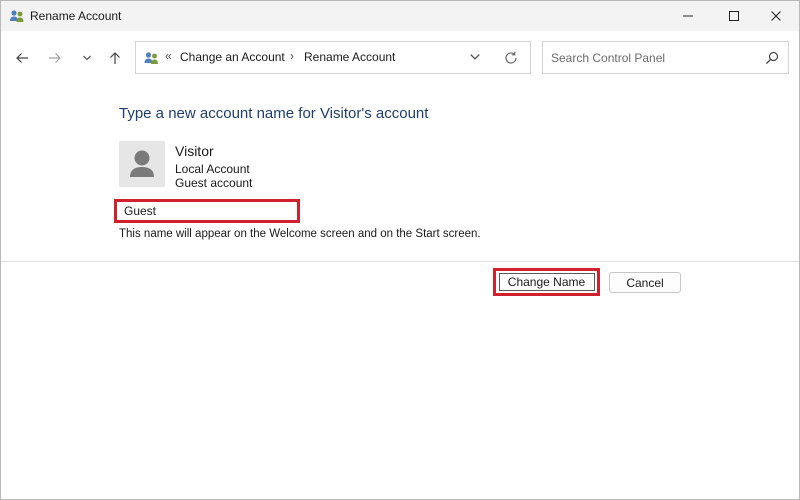 Image resolution: width=800 pixels, height=500 pixels. I want to click on avatar, so click(142, 164).